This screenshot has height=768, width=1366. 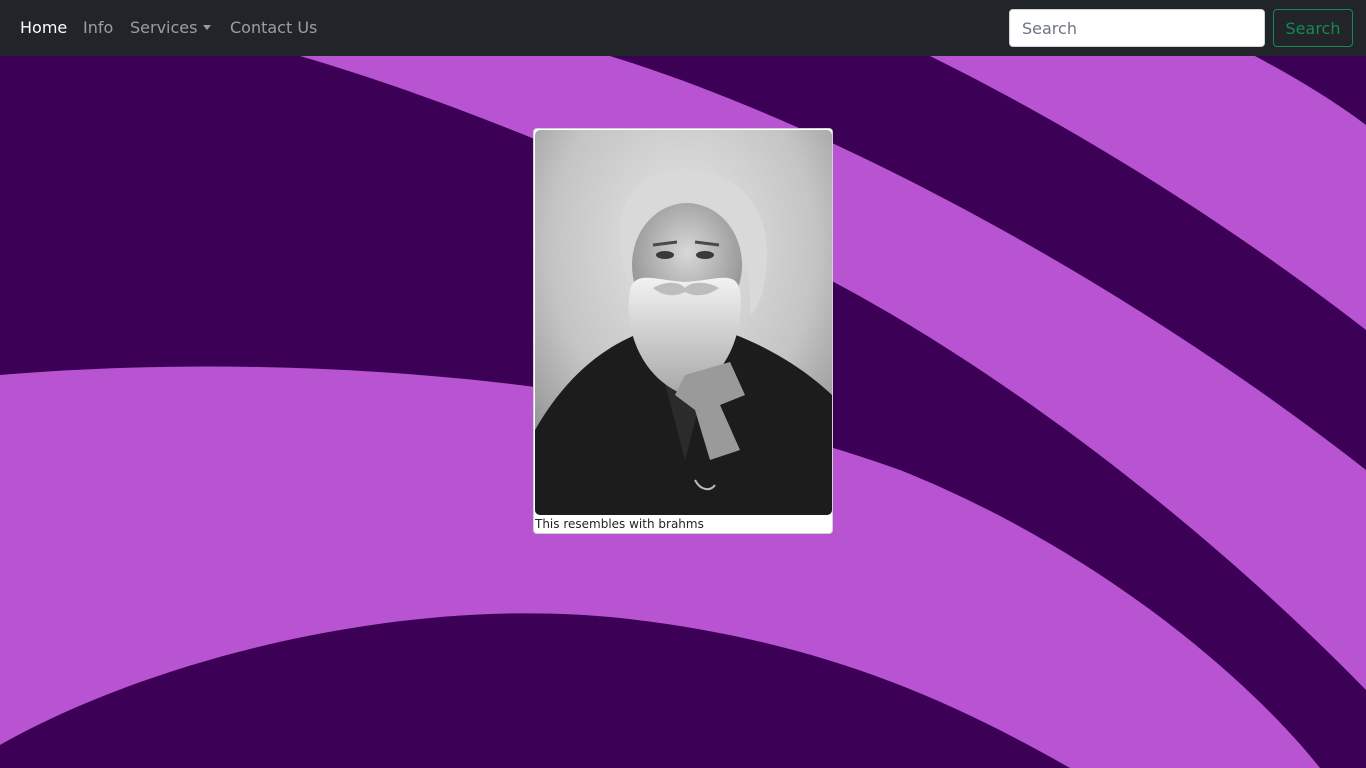 What do you see at coordinates (1313, 28) in the screenshot?
I see `search-button: Search` at bounding box center [1313, 28].